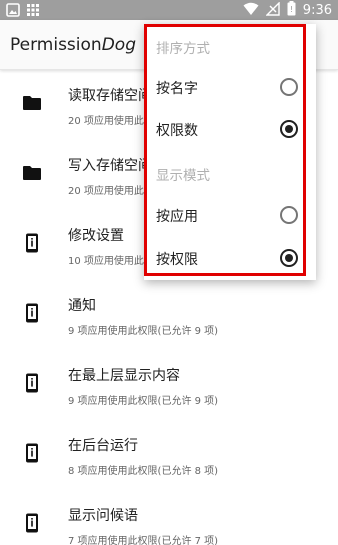  Describe the element at coordinates (143, 540) in the screenshot. I see `list-item-subtitle: 7 项应用使用此权限(已允许 7 项)` at that location.